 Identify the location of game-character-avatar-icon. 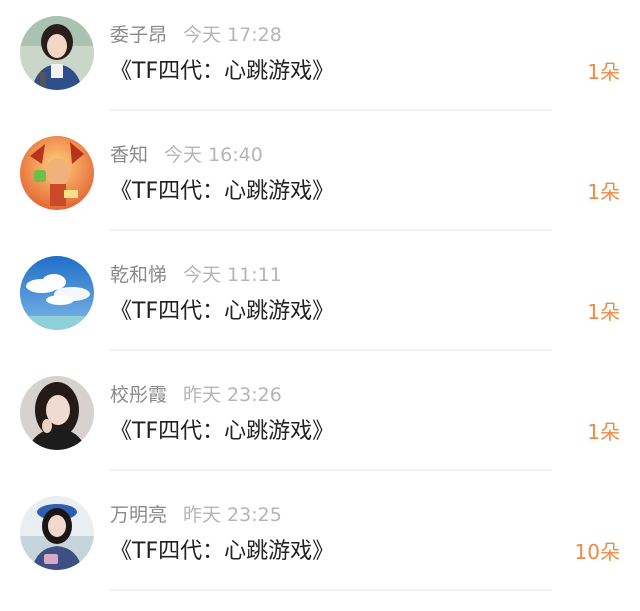
(57, 173).